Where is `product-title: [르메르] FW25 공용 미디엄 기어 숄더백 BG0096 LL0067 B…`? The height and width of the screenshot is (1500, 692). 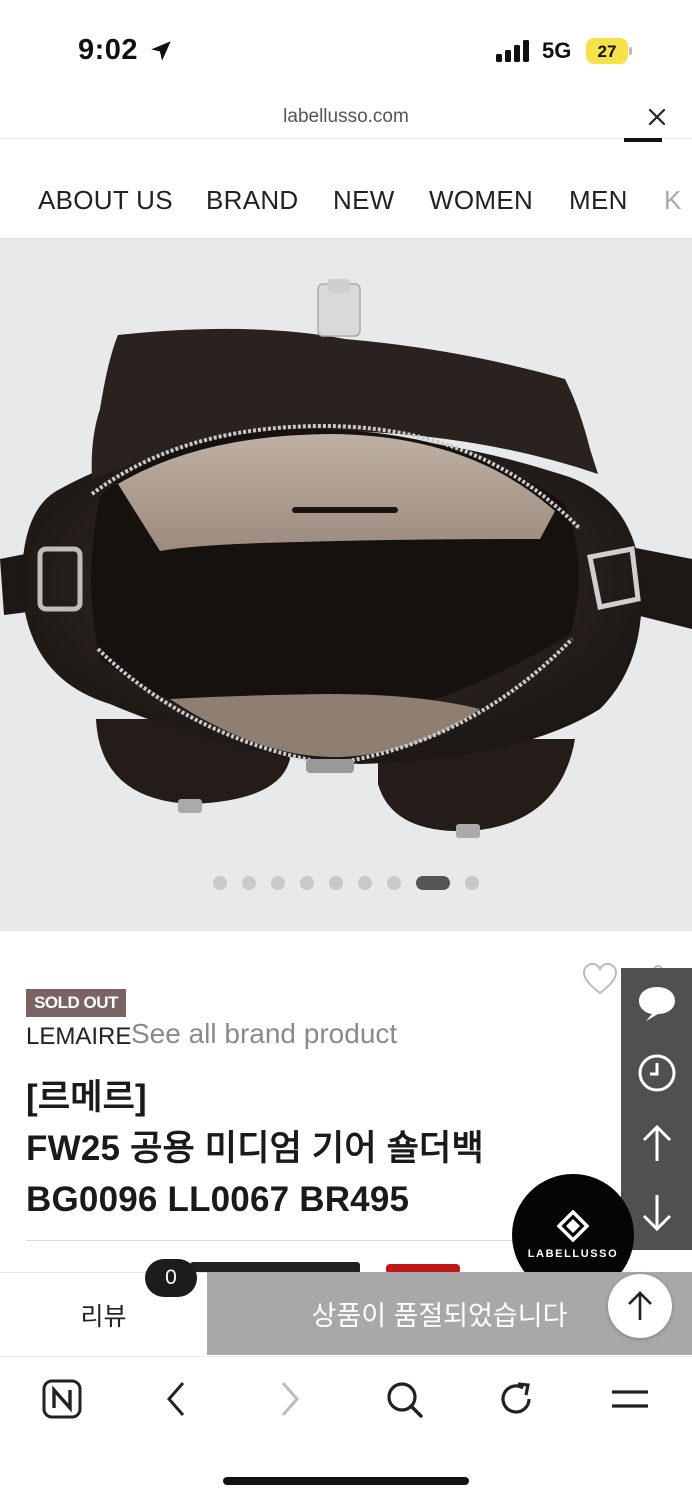
product-title: [르메르] FW25 공용 미디엄 기어 숄더백 BG0096 LL0067 B… is located at coordinates (255, 1148).